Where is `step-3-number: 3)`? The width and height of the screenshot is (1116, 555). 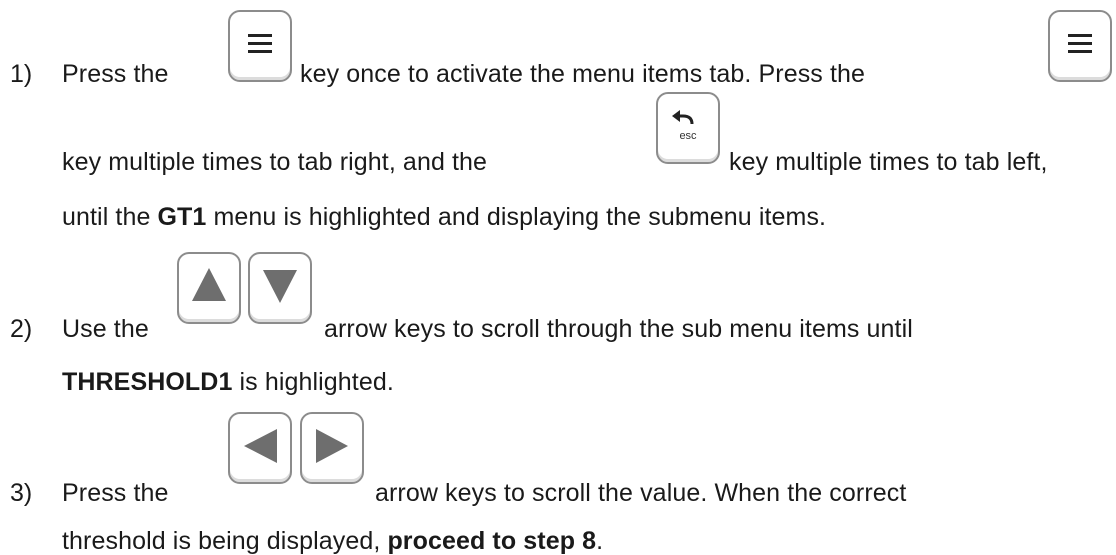 step-3-number: 3) is located at coordinates (21, 493).